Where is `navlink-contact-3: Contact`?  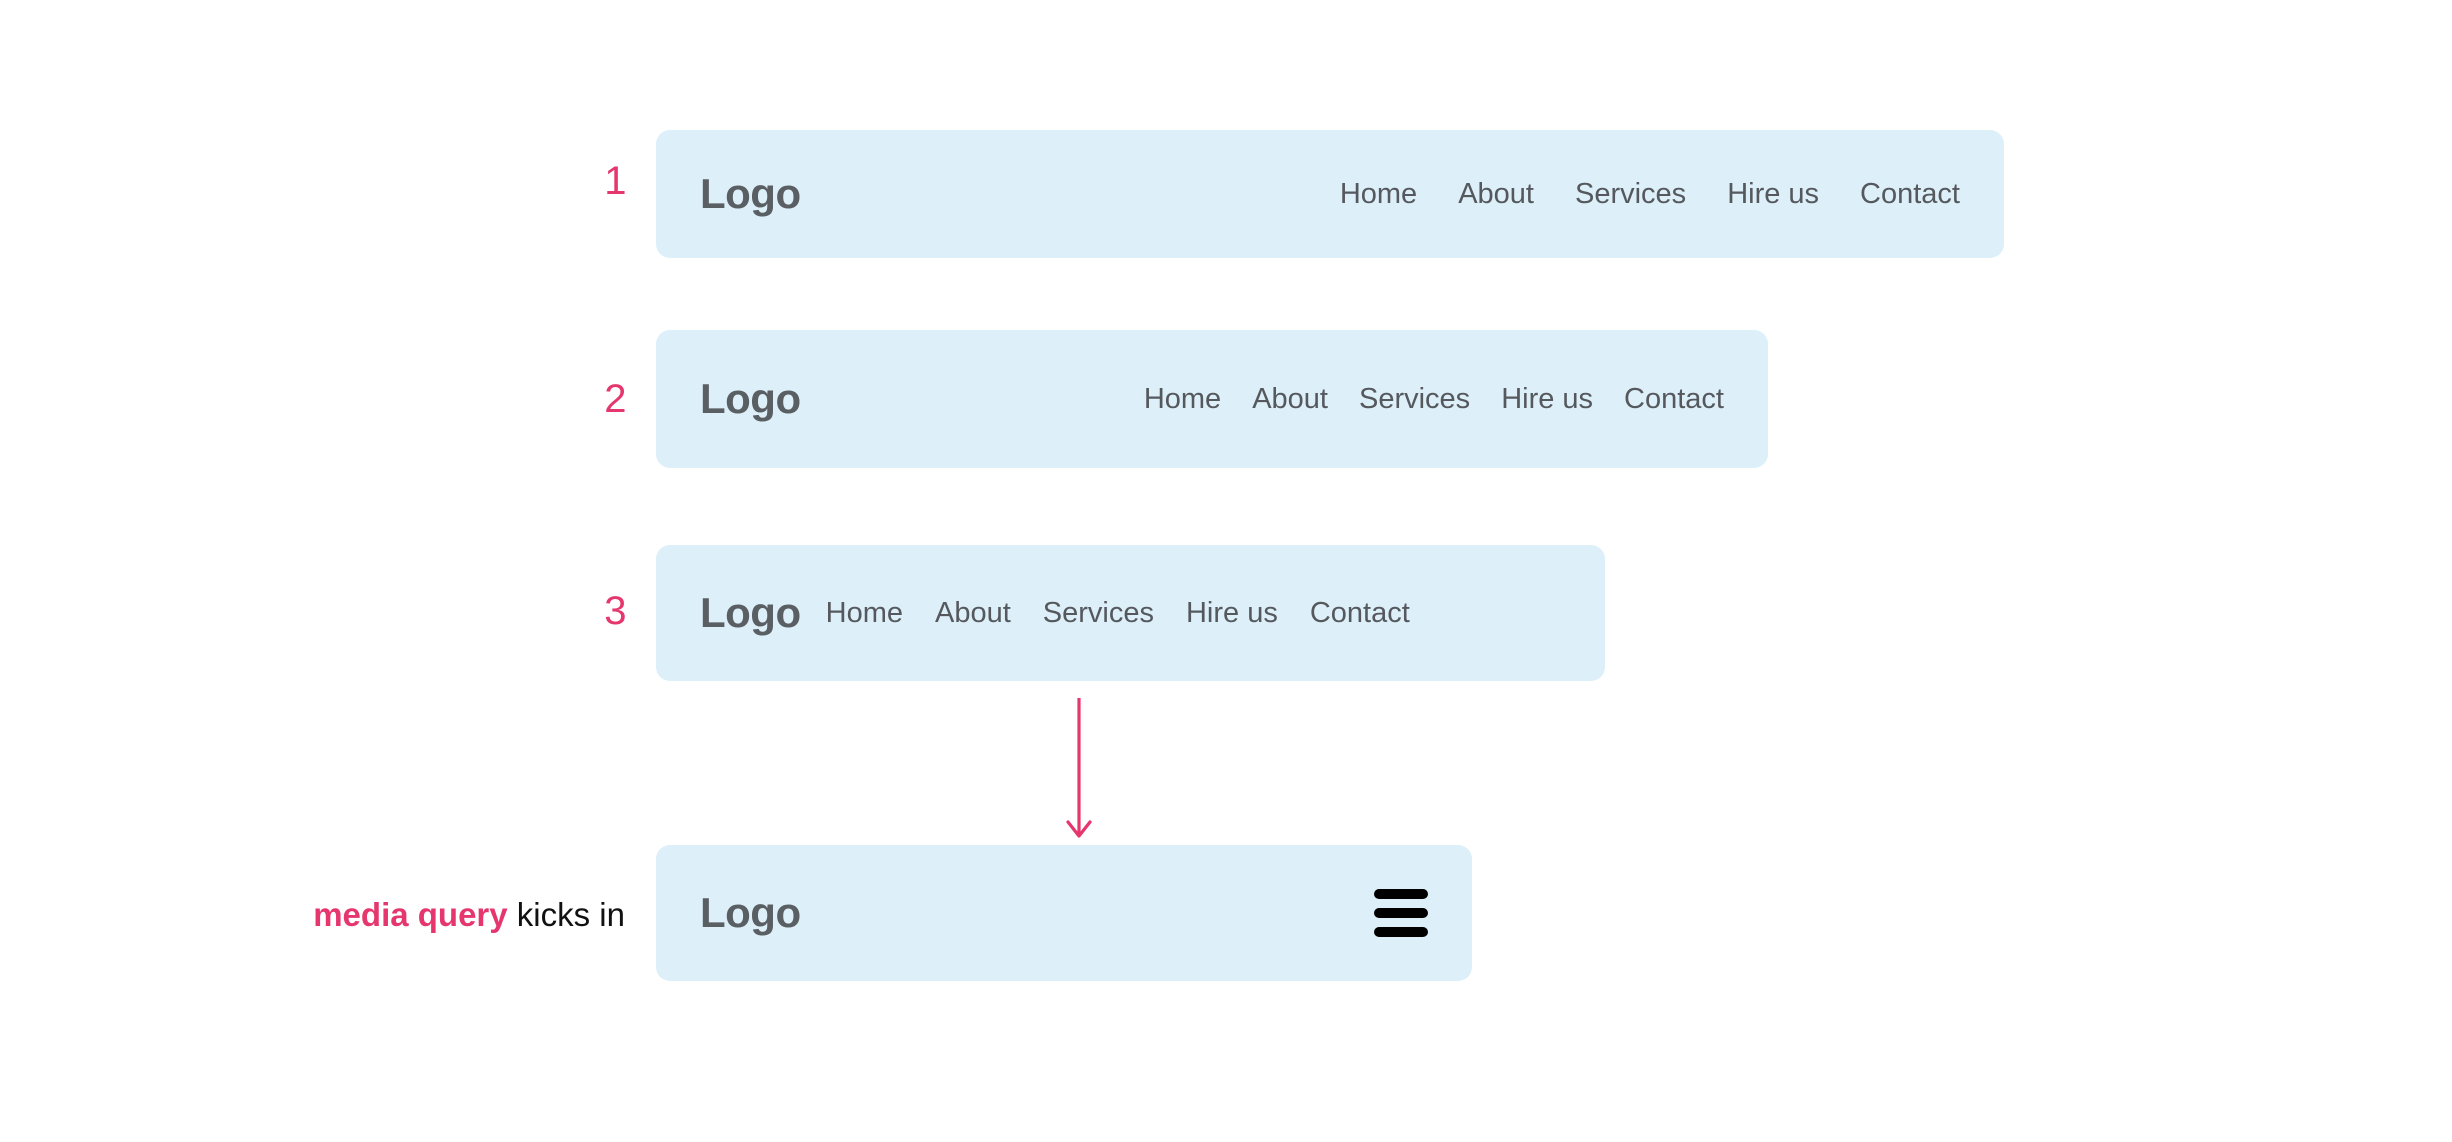
navlink-contact-3: Contact is located at coordinates (1360, 613).